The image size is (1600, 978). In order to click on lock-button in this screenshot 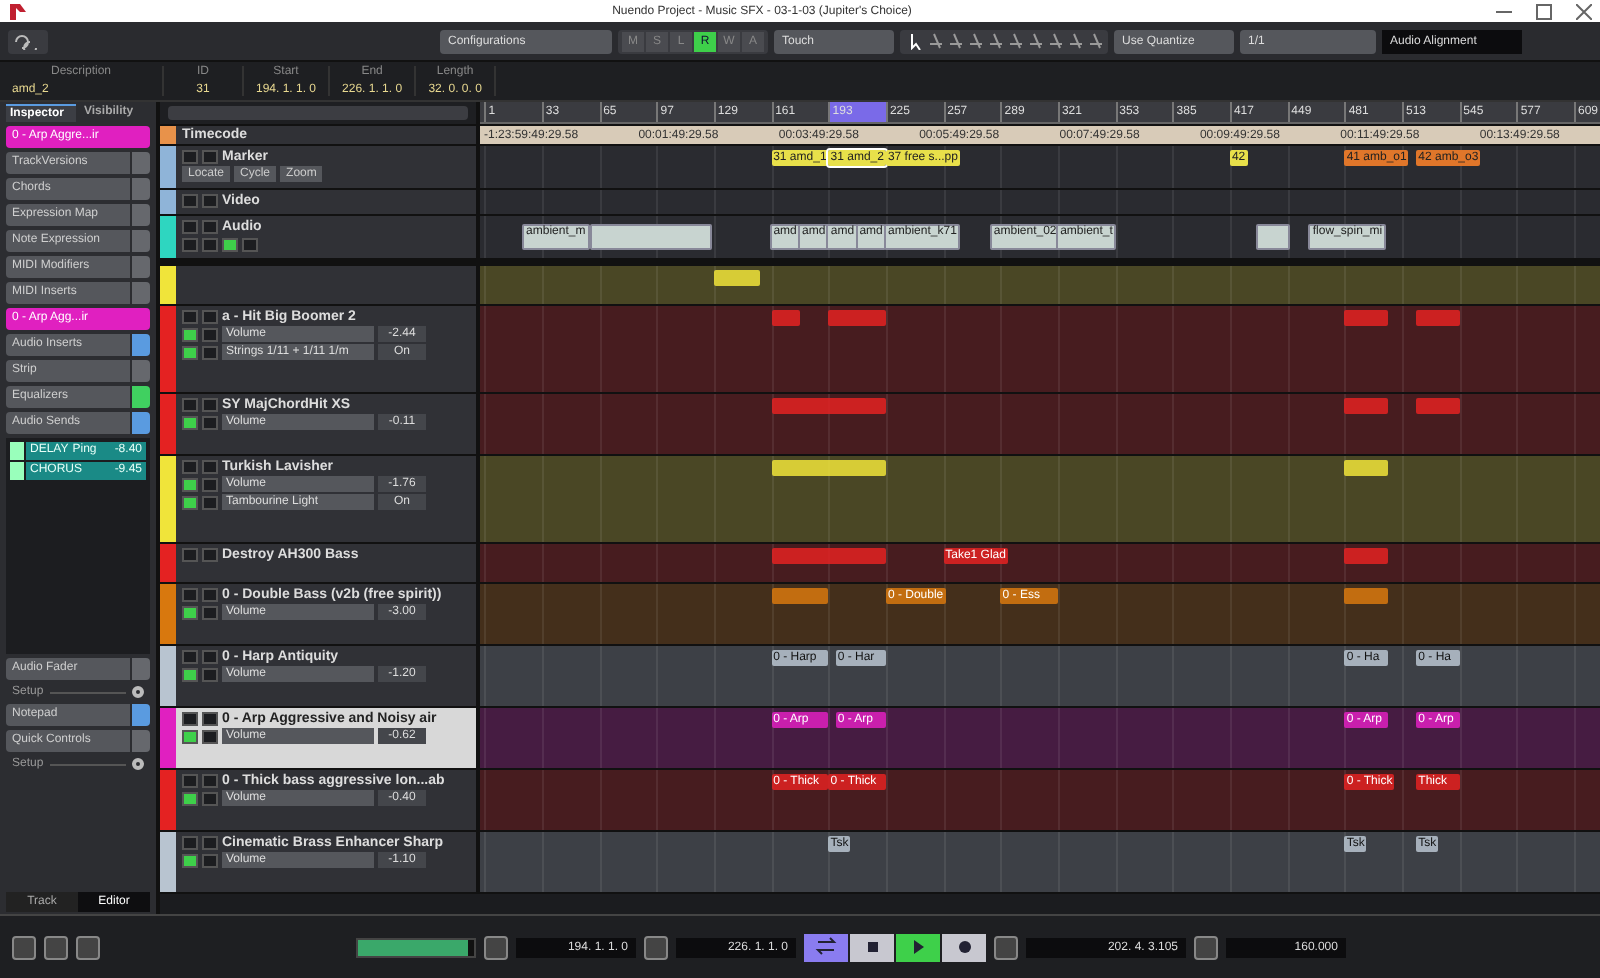, I will do `click(210, 156)`.